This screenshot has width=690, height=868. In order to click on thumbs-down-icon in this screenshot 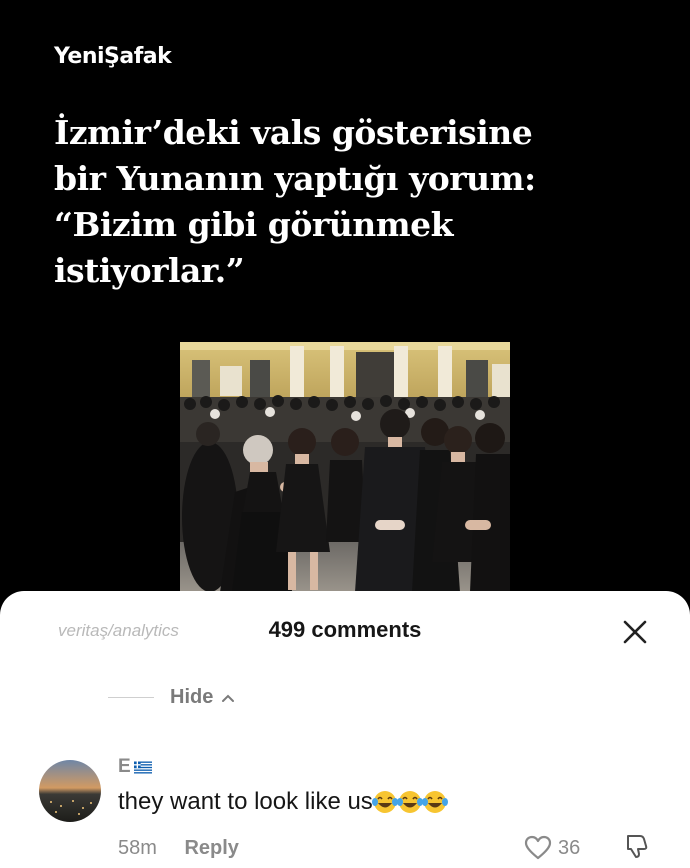, I will do `click(636, 846)`.